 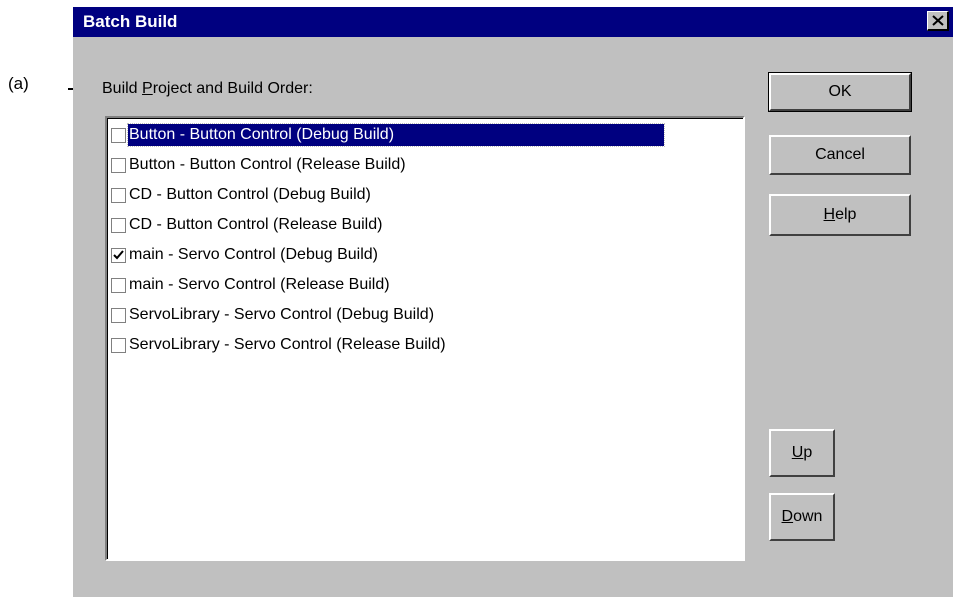 What do you see at coordinates (426, 255) in the screenshot?
I see `list-item: main - Servo Control (Debug Build)` at bounding box center [426, 255].